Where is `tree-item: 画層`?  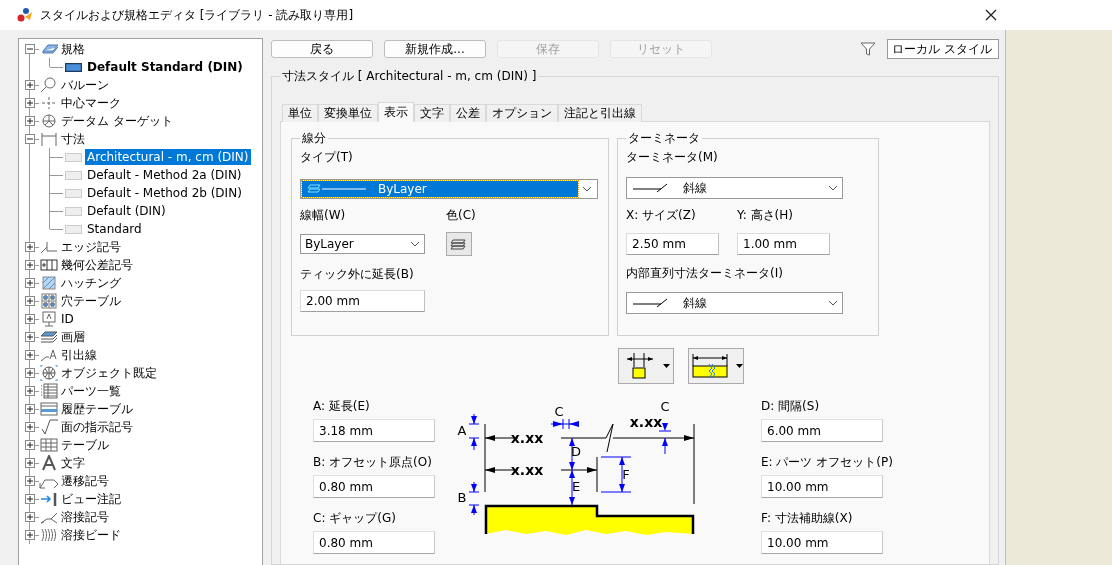 tree-item: 画層 is located at coordinates (73, 337).